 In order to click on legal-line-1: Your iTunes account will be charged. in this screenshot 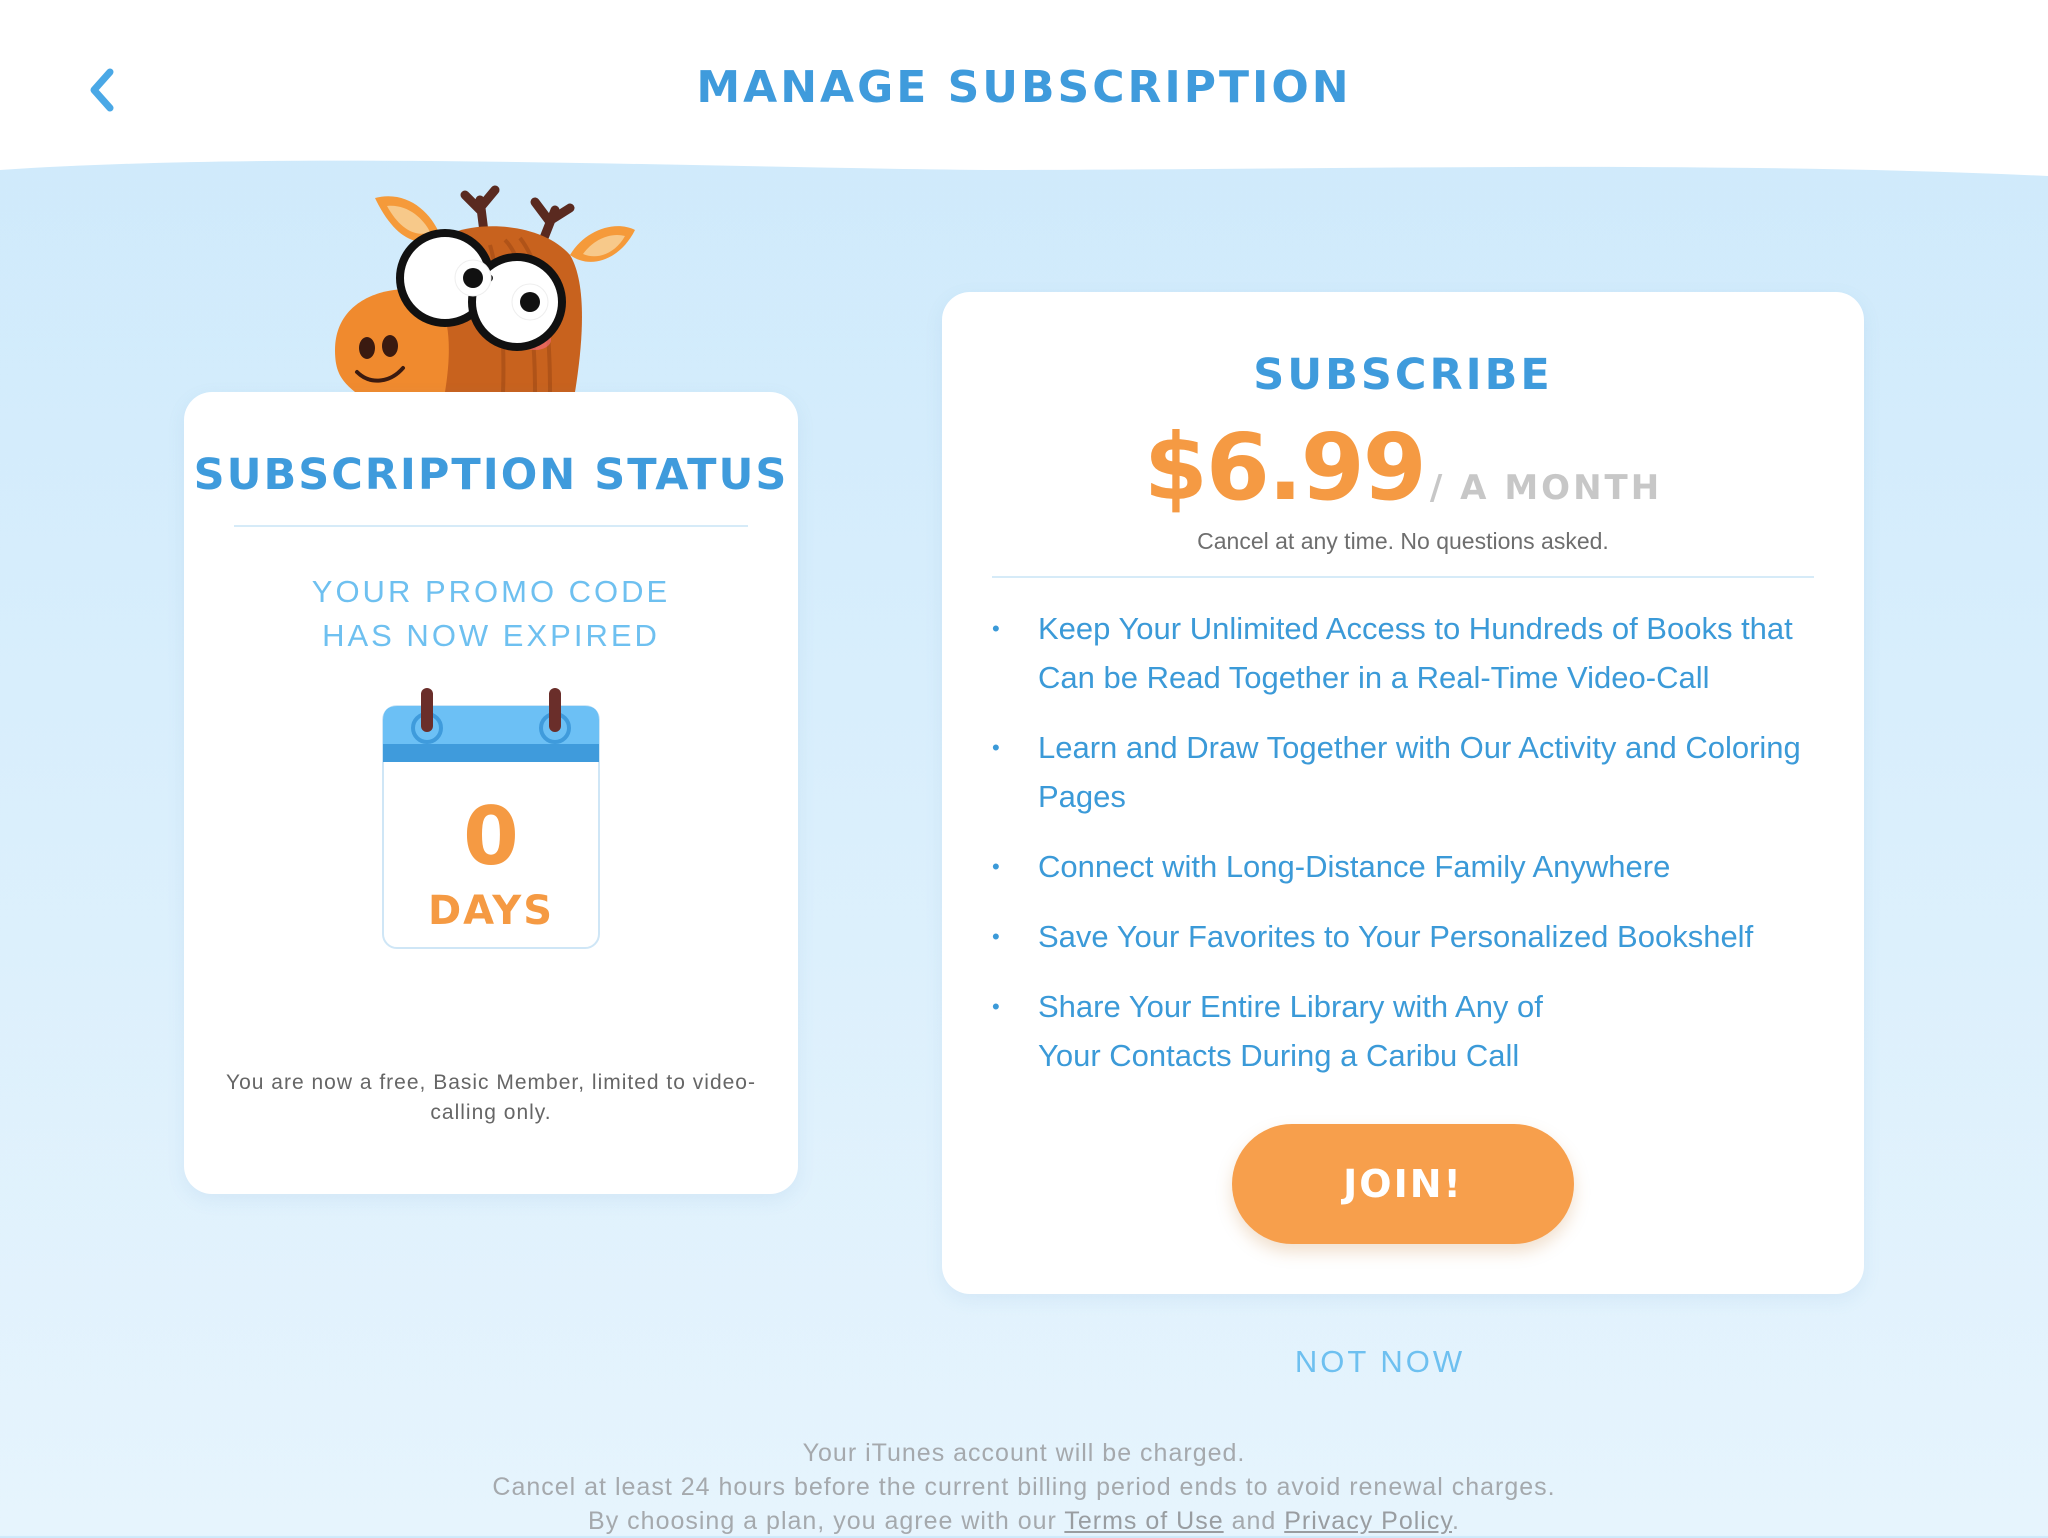, I will do `click(1024, 1453)`.